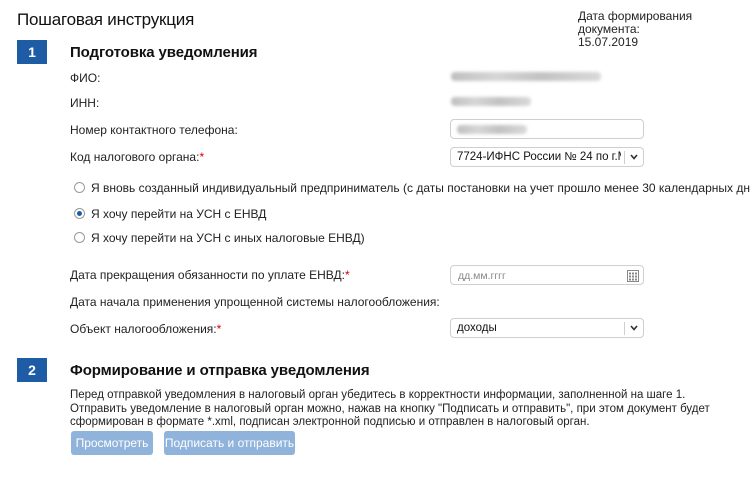 This screenshot has width=750, height=487. Describe the element at coordinates (164, 52) in the screenshot. I see `step-1-title: Подготовка уведомления` at that location.